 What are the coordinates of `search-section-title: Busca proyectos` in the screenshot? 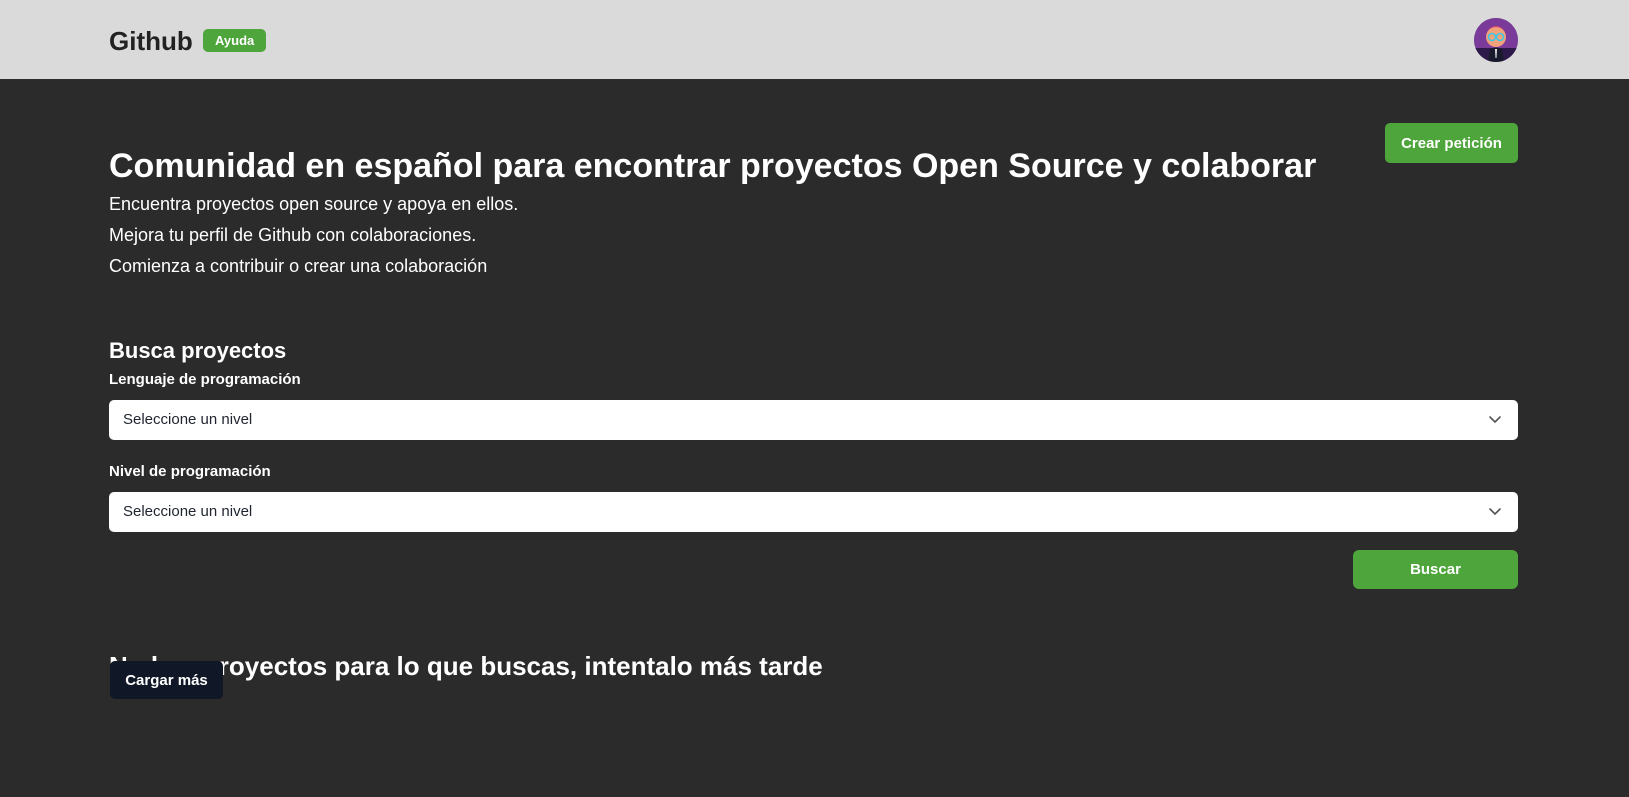 It's located at (198, 351).